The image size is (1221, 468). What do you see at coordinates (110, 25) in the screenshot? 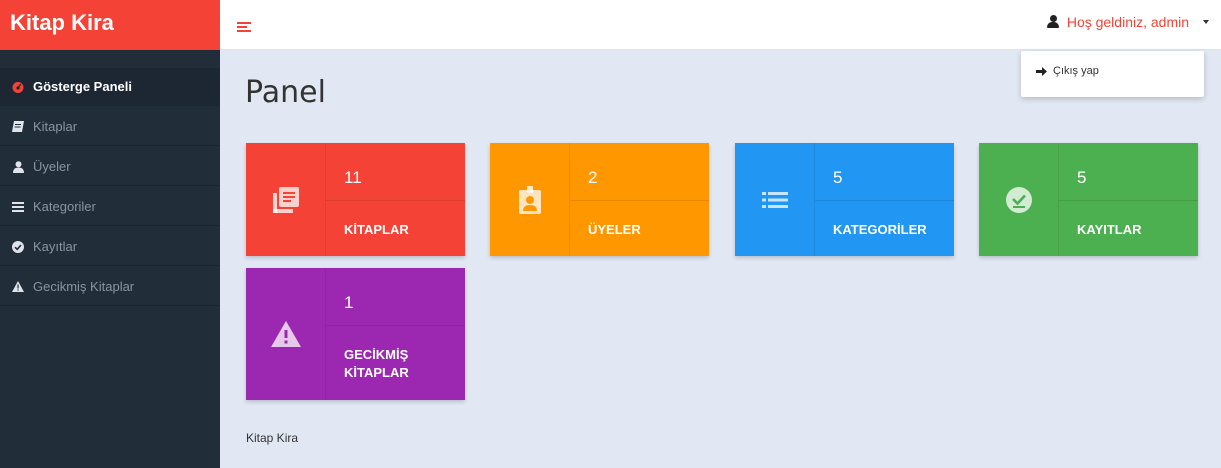
I see `brand-title: Kitap Kira` at bounding box center [110, 25].